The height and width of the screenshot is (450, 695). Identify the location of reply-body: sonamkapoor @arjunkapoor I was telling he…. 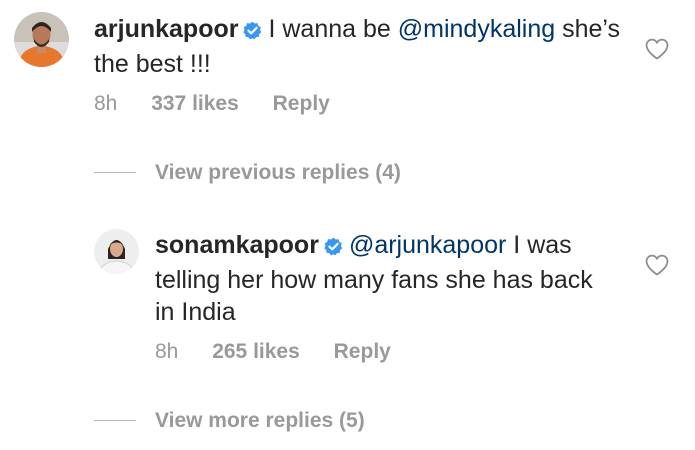
(375, 278).